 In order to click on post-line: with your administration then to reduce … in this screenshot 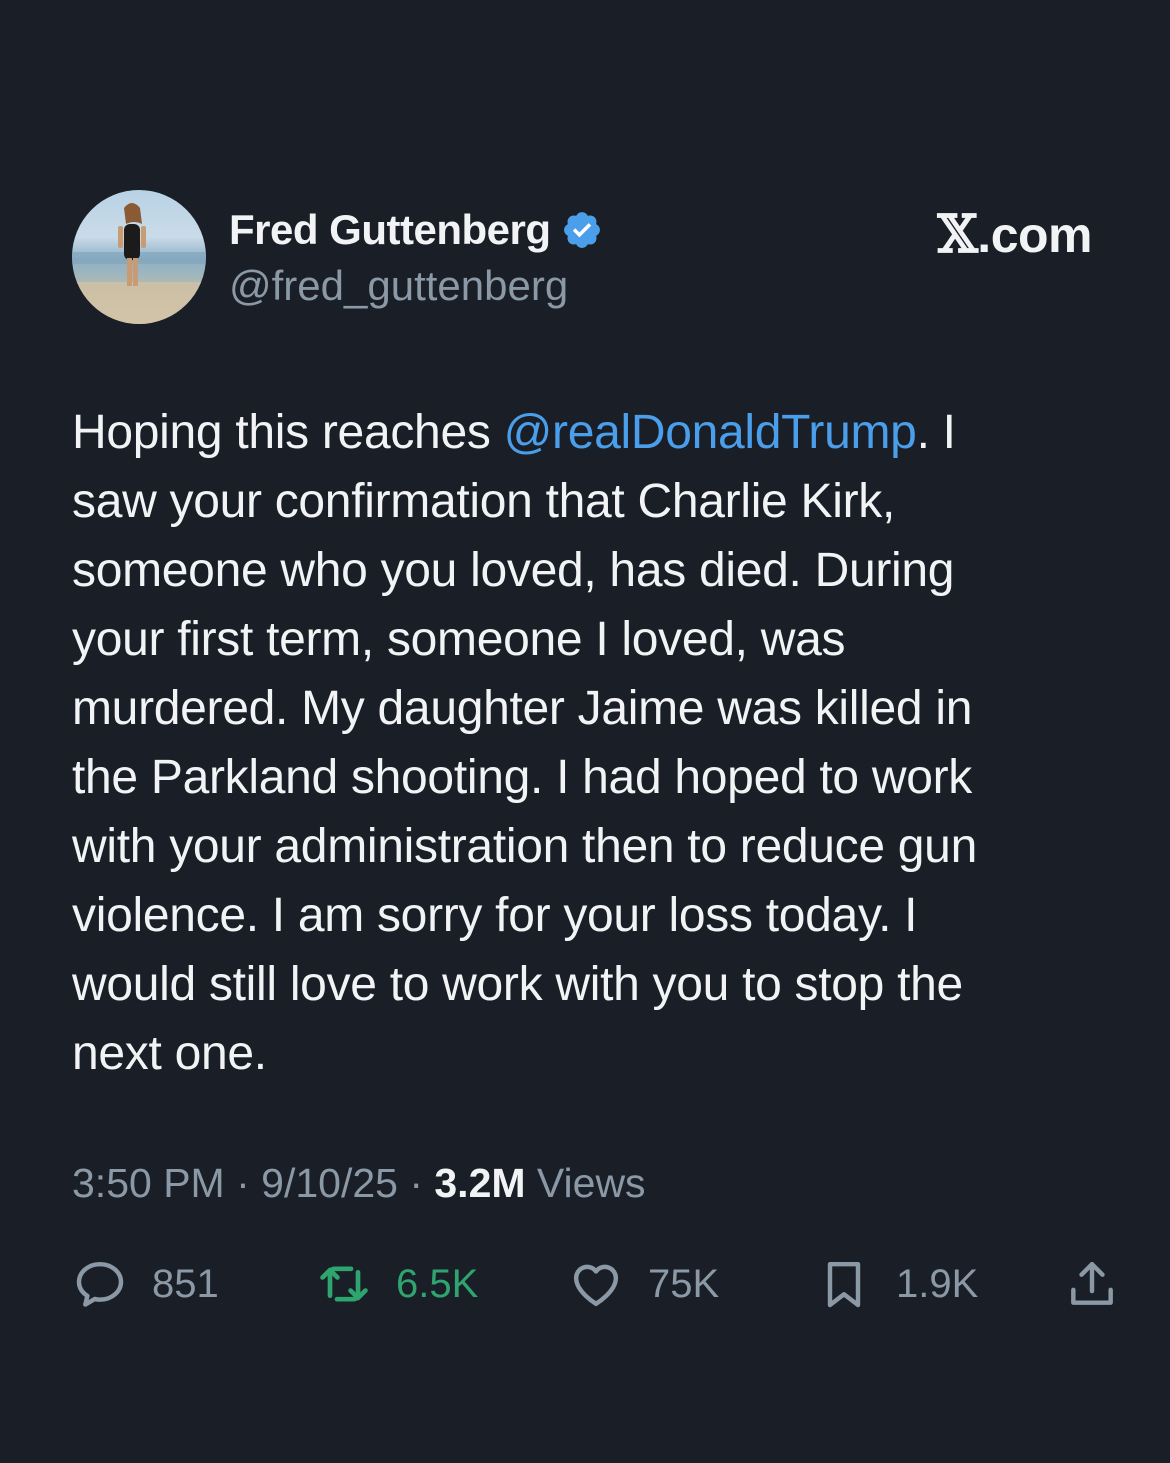, I will do `click(524, 846)`.